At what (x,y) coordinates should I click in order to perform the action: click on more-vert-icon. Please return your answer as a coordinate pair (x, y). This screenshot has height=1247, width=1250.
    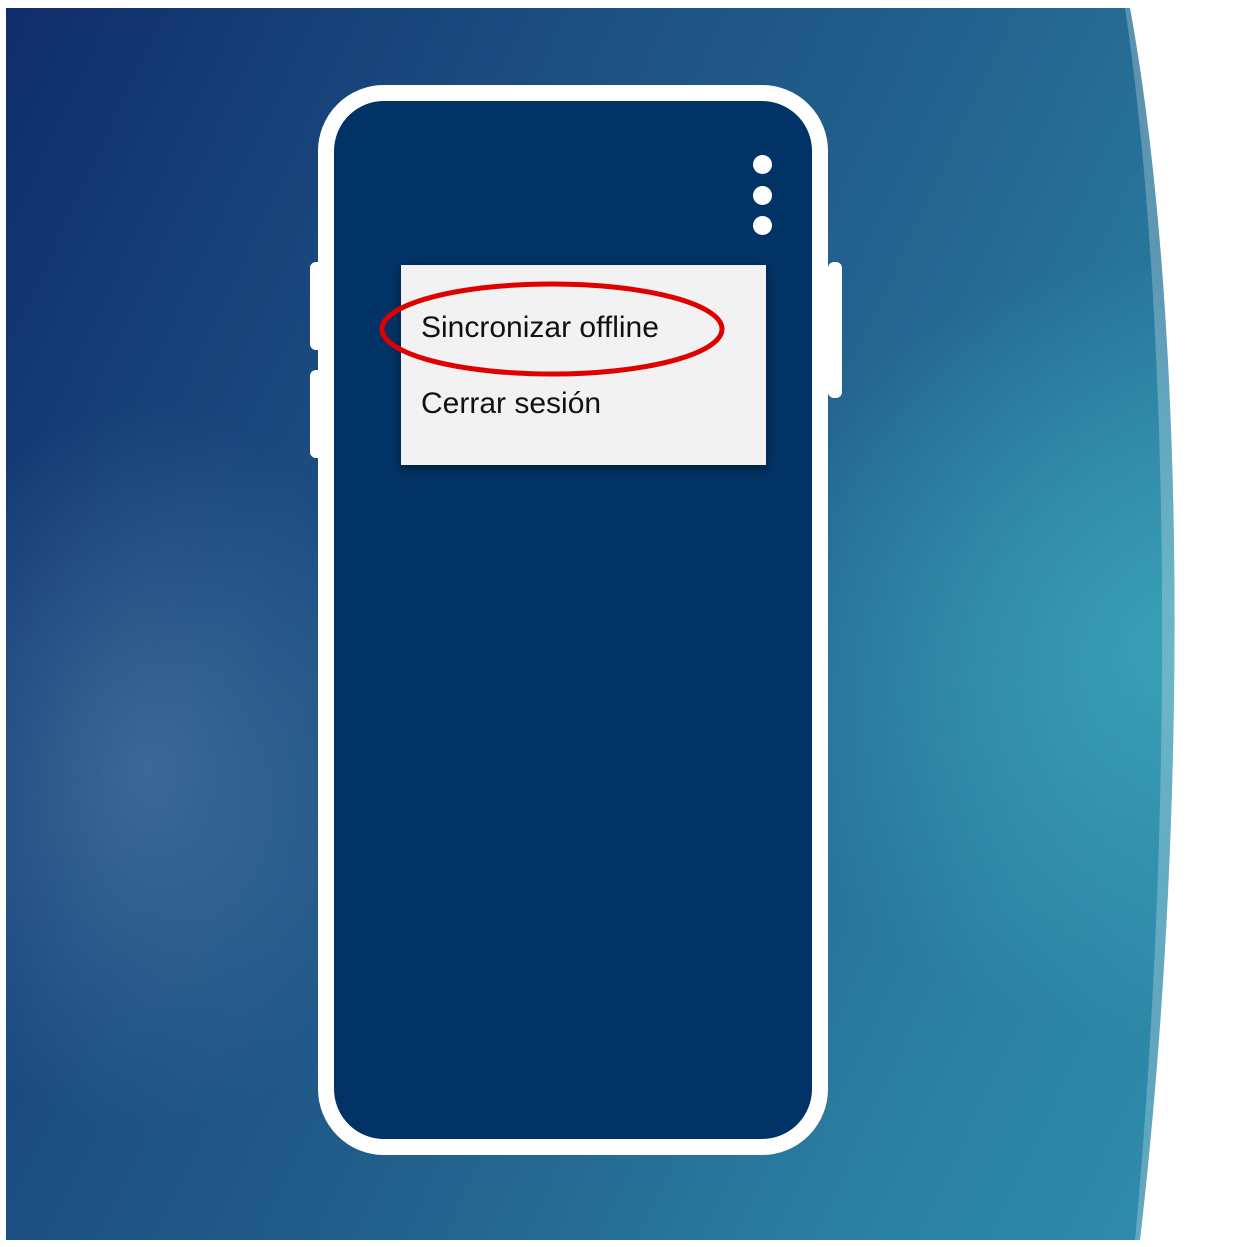
    Looking at the image, I should click on (763, 197).